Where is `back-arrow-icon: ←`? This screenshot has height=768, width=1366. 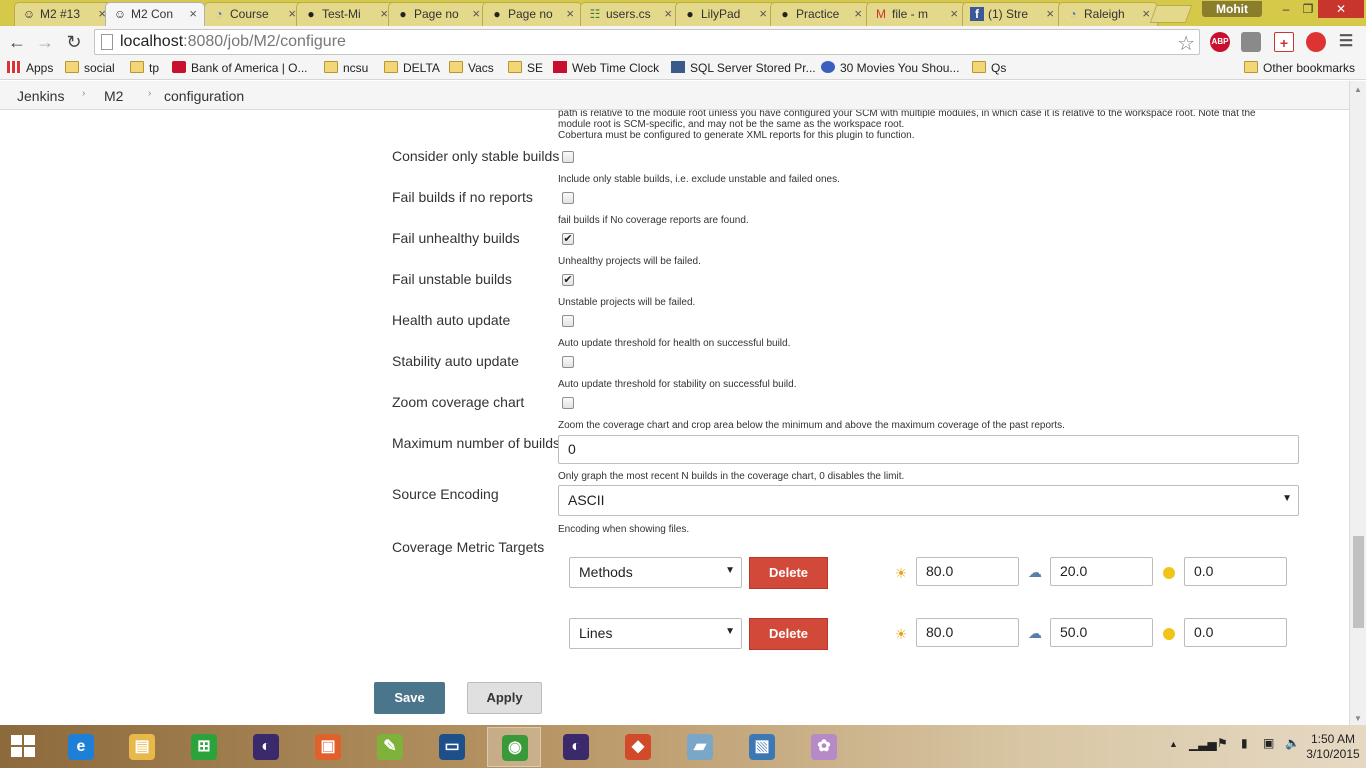
back-arrow-icon: ← is located at coordinates (17, 42).